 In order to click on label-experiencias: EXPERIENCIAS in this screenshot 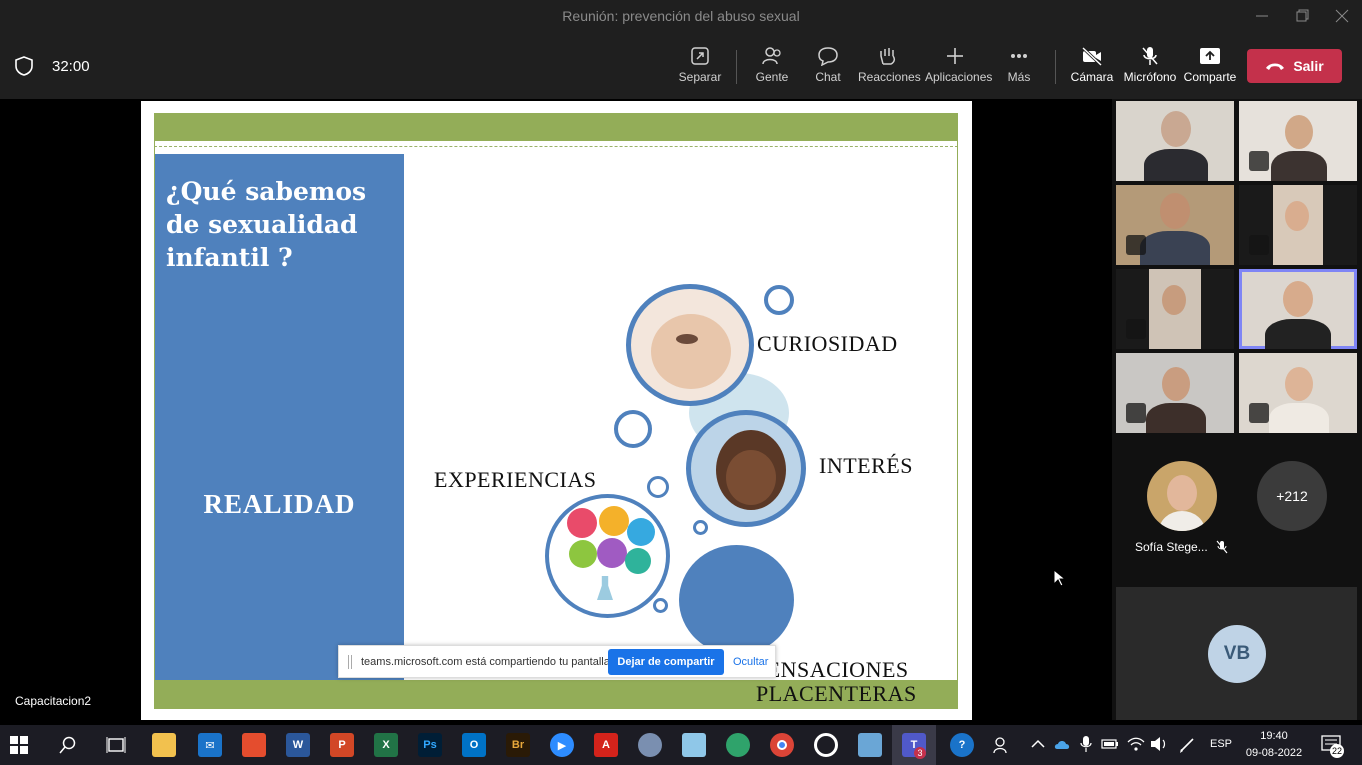, I will do `click(515, 479)`.